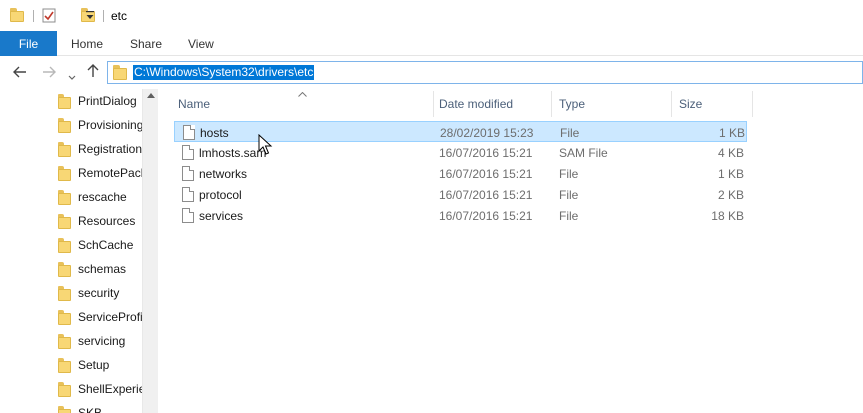 The width and height of the screenshot is (863, 413). I want to click on sidebar-item: SchCache, so click(100, 245).